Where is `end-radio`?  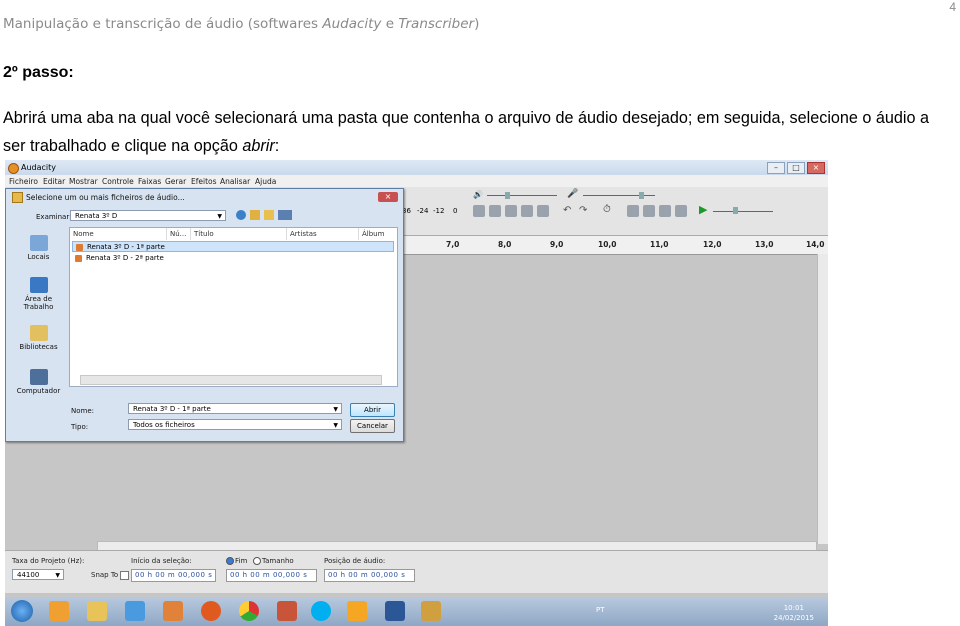 end-radio is located at coordinates (230, 561).